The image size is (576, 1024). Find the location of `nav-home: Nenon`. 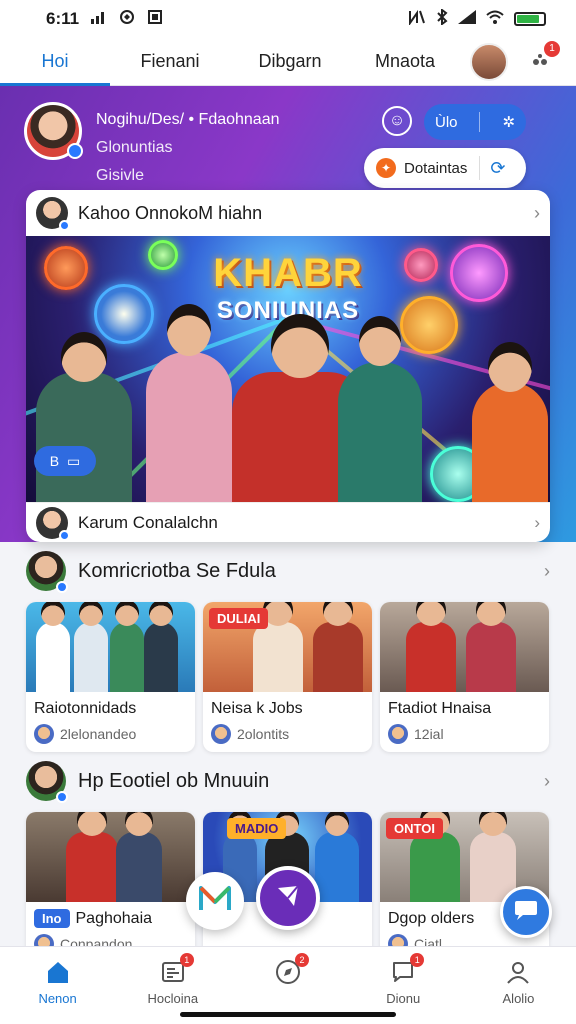

nav-home: Nenon is located at coordinates (57, 985).